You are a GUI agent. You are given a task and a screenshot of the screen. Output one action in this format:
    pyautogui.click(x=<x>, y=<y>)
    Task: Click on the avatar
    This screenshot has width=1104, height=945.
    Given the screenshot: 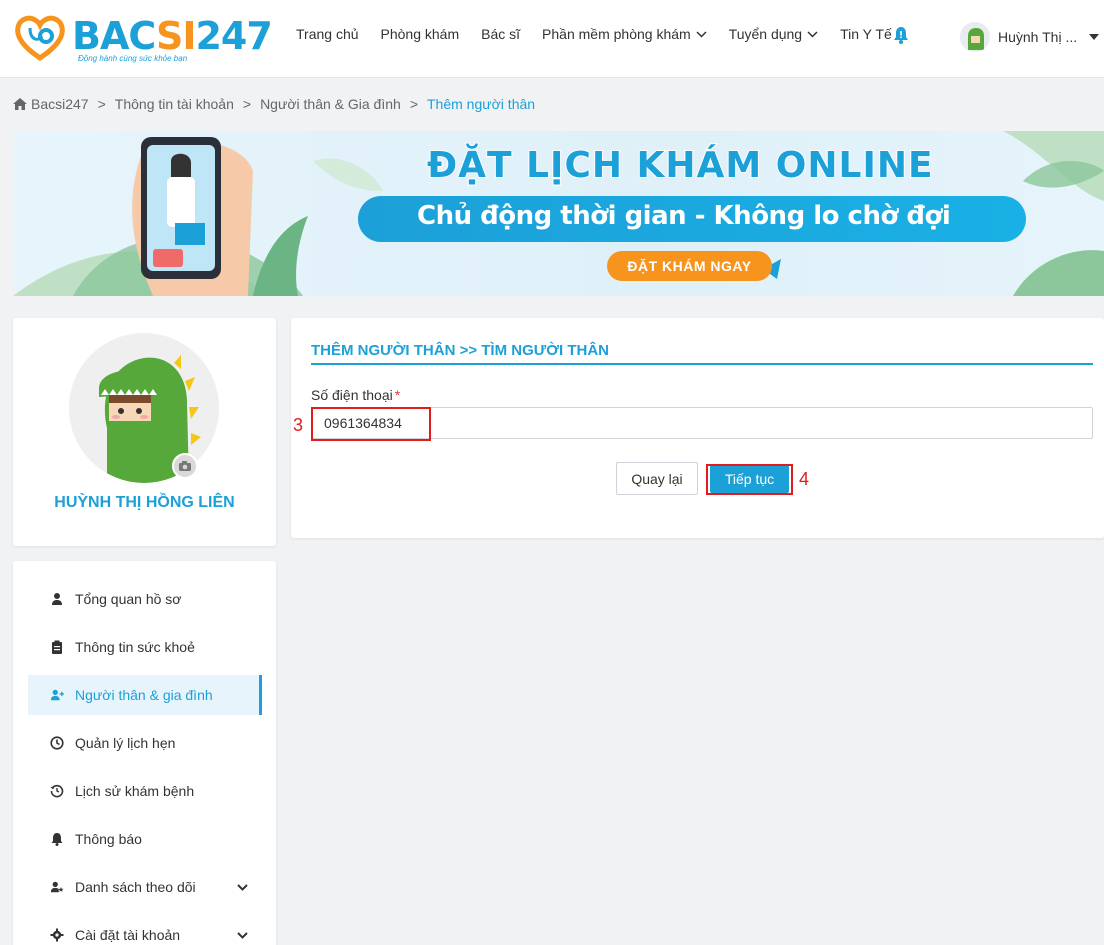 What is the action you would take?
    pyautogui.click(x=975, y=37)
    